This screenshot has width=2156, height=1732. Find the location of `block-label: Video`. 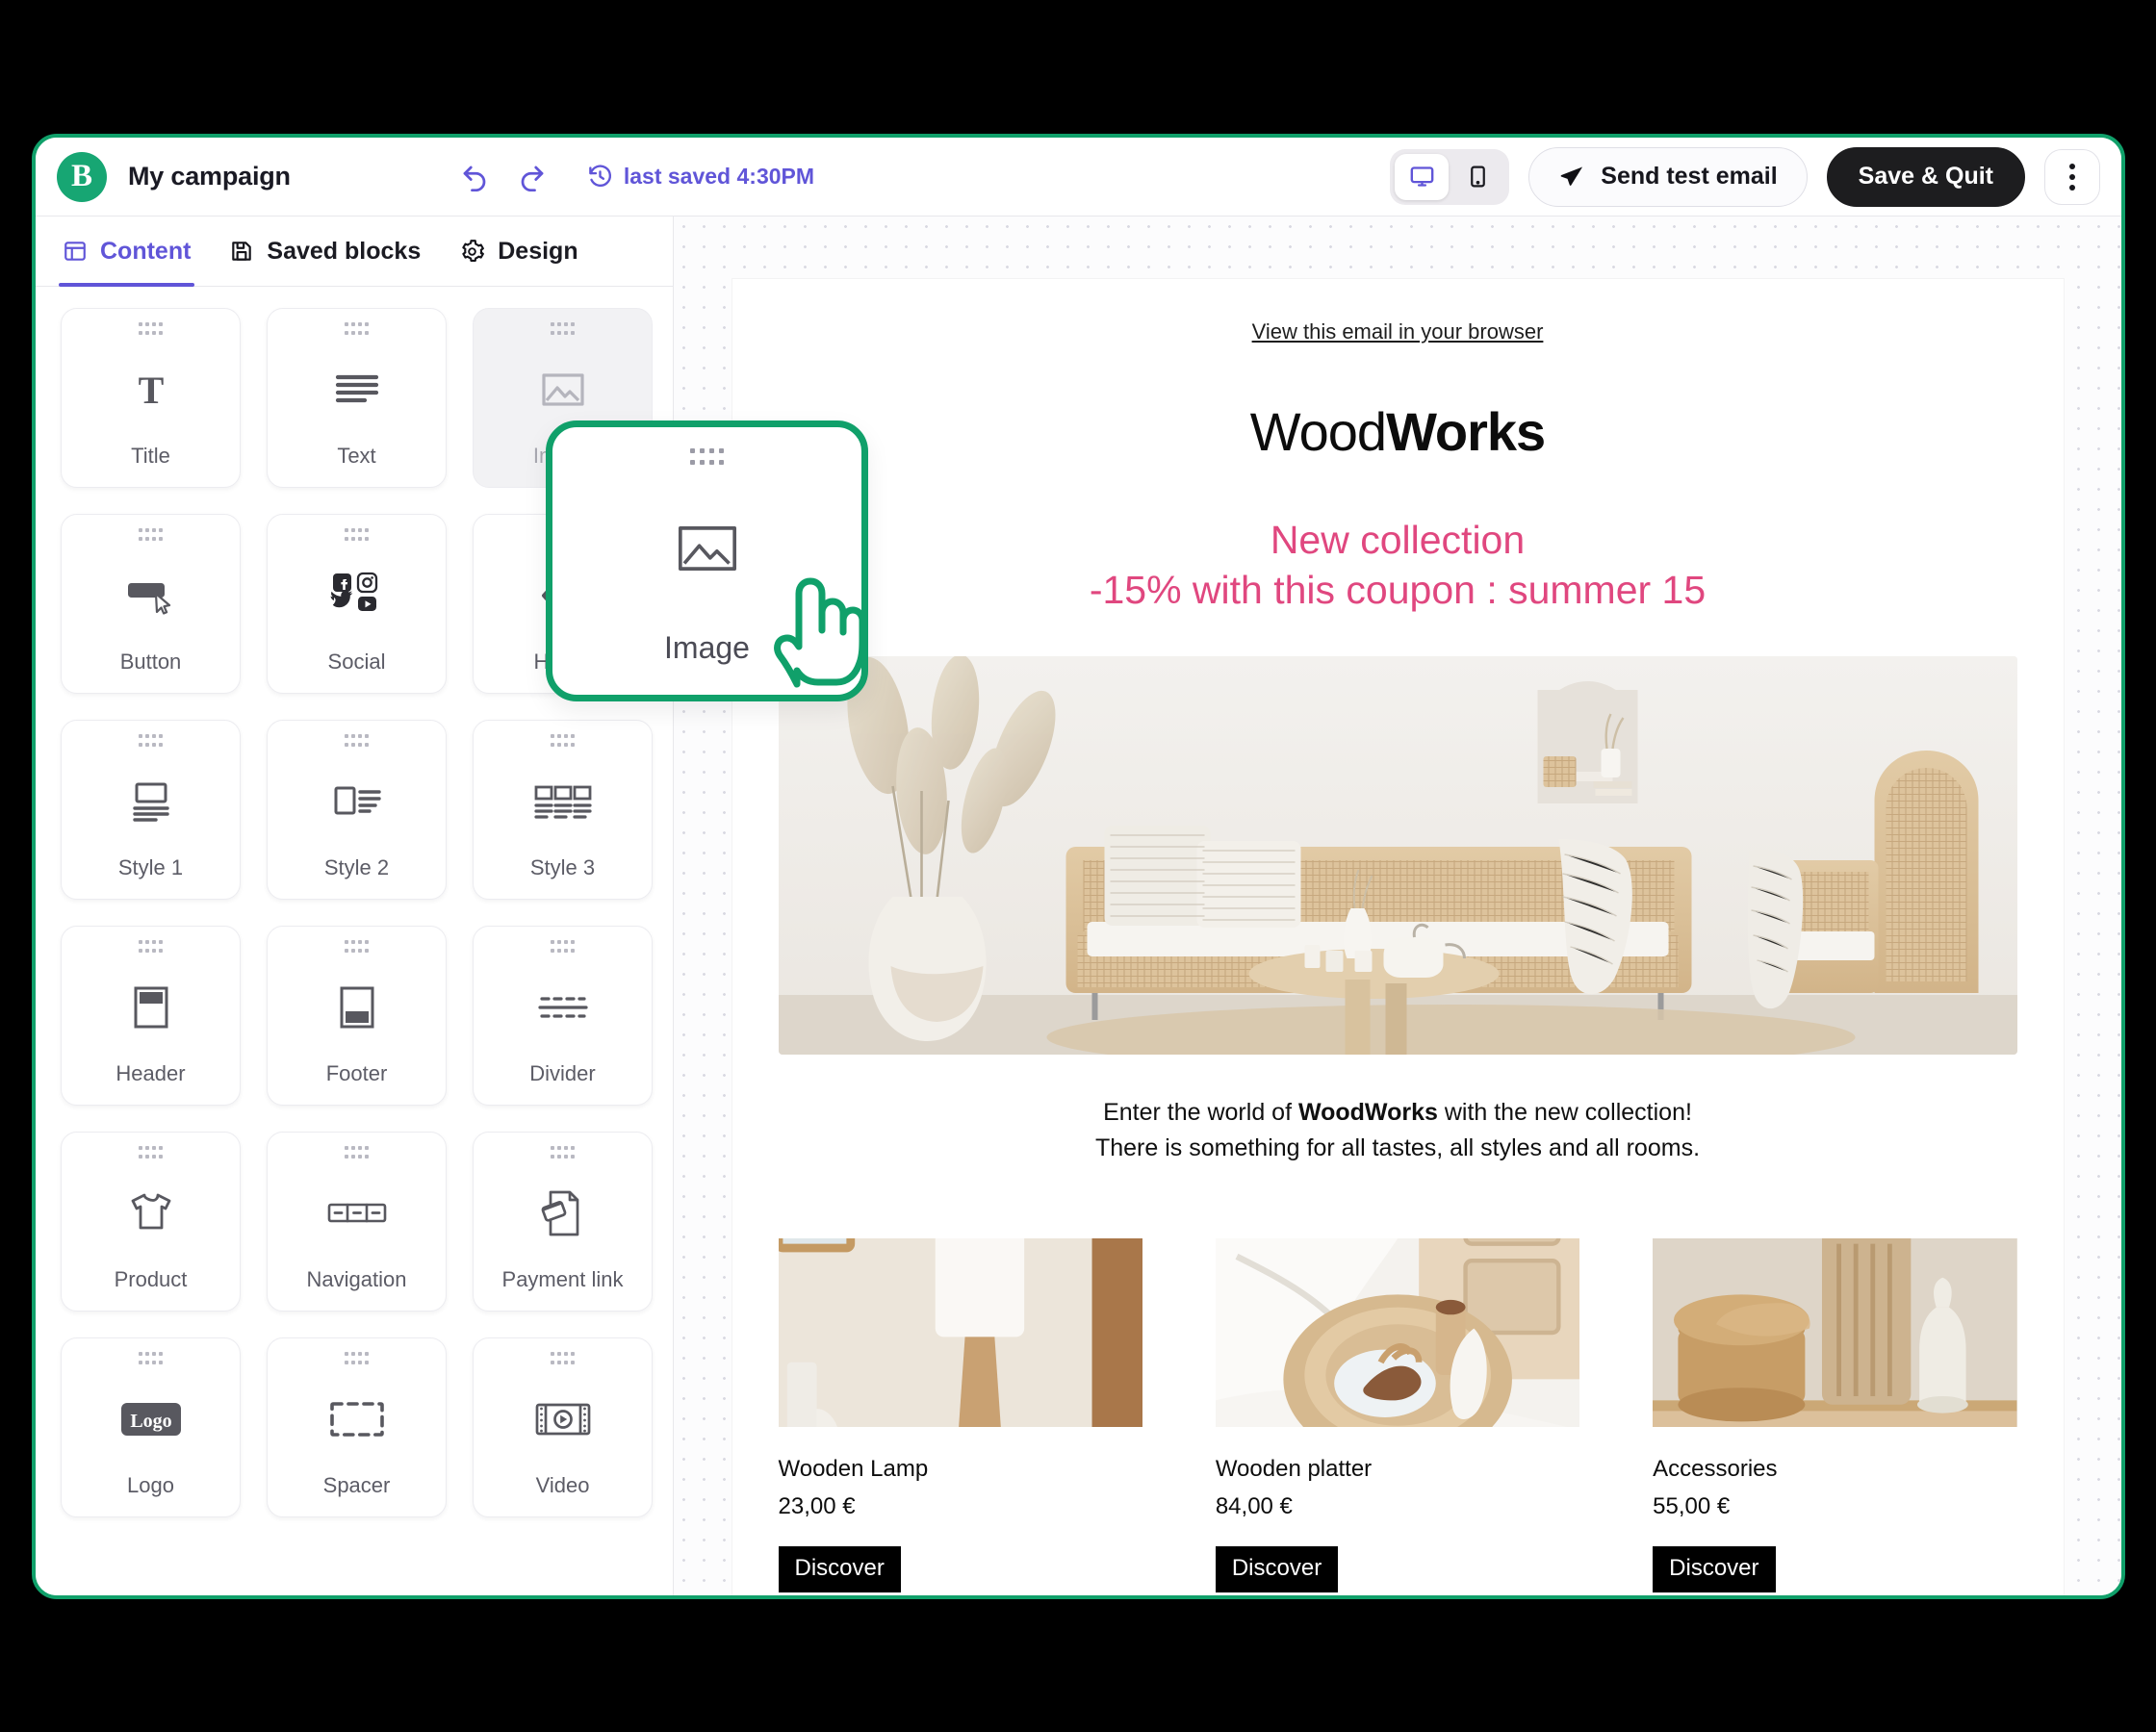

block-label: Video is located at coordinates (562, 1485).